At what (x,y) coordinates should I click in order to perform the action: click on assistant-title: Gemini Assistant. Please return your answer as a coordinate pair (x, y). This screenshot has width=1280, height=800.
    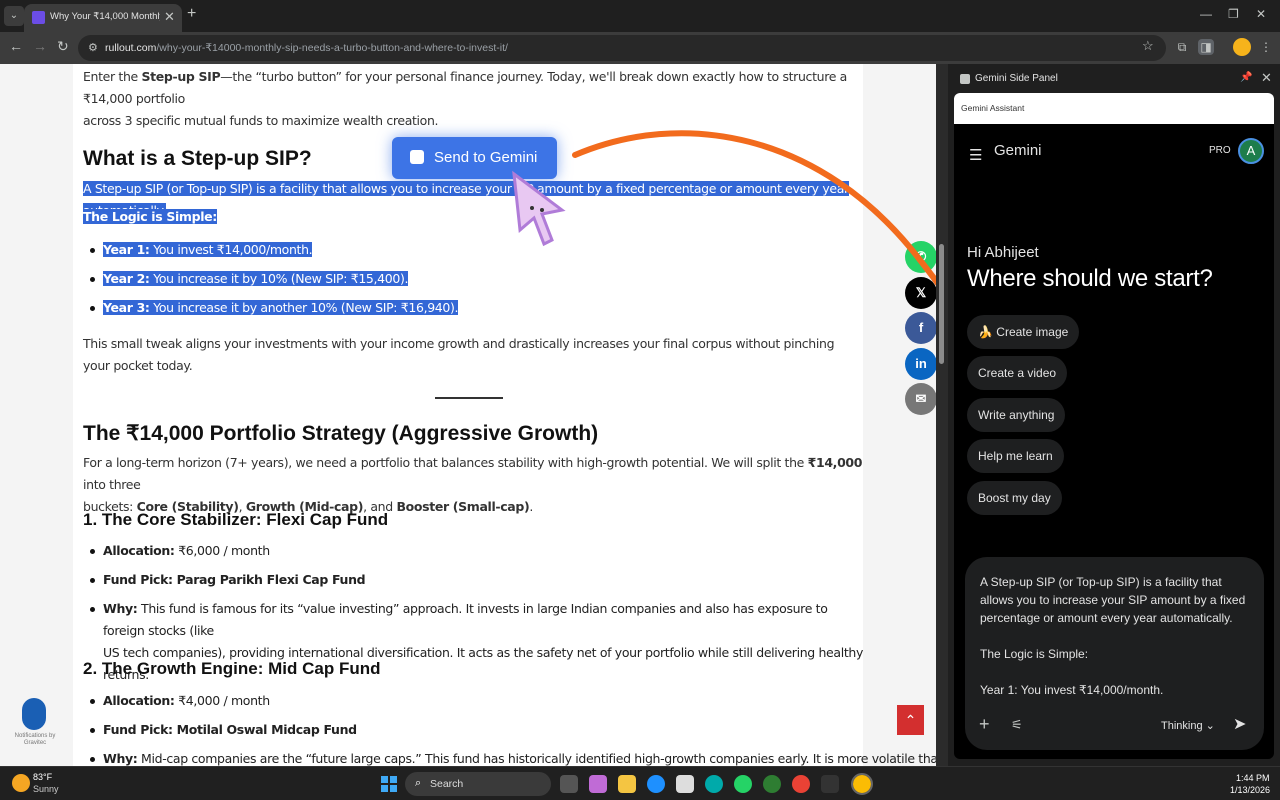
    Looking at the image, I should click on (993, 108).